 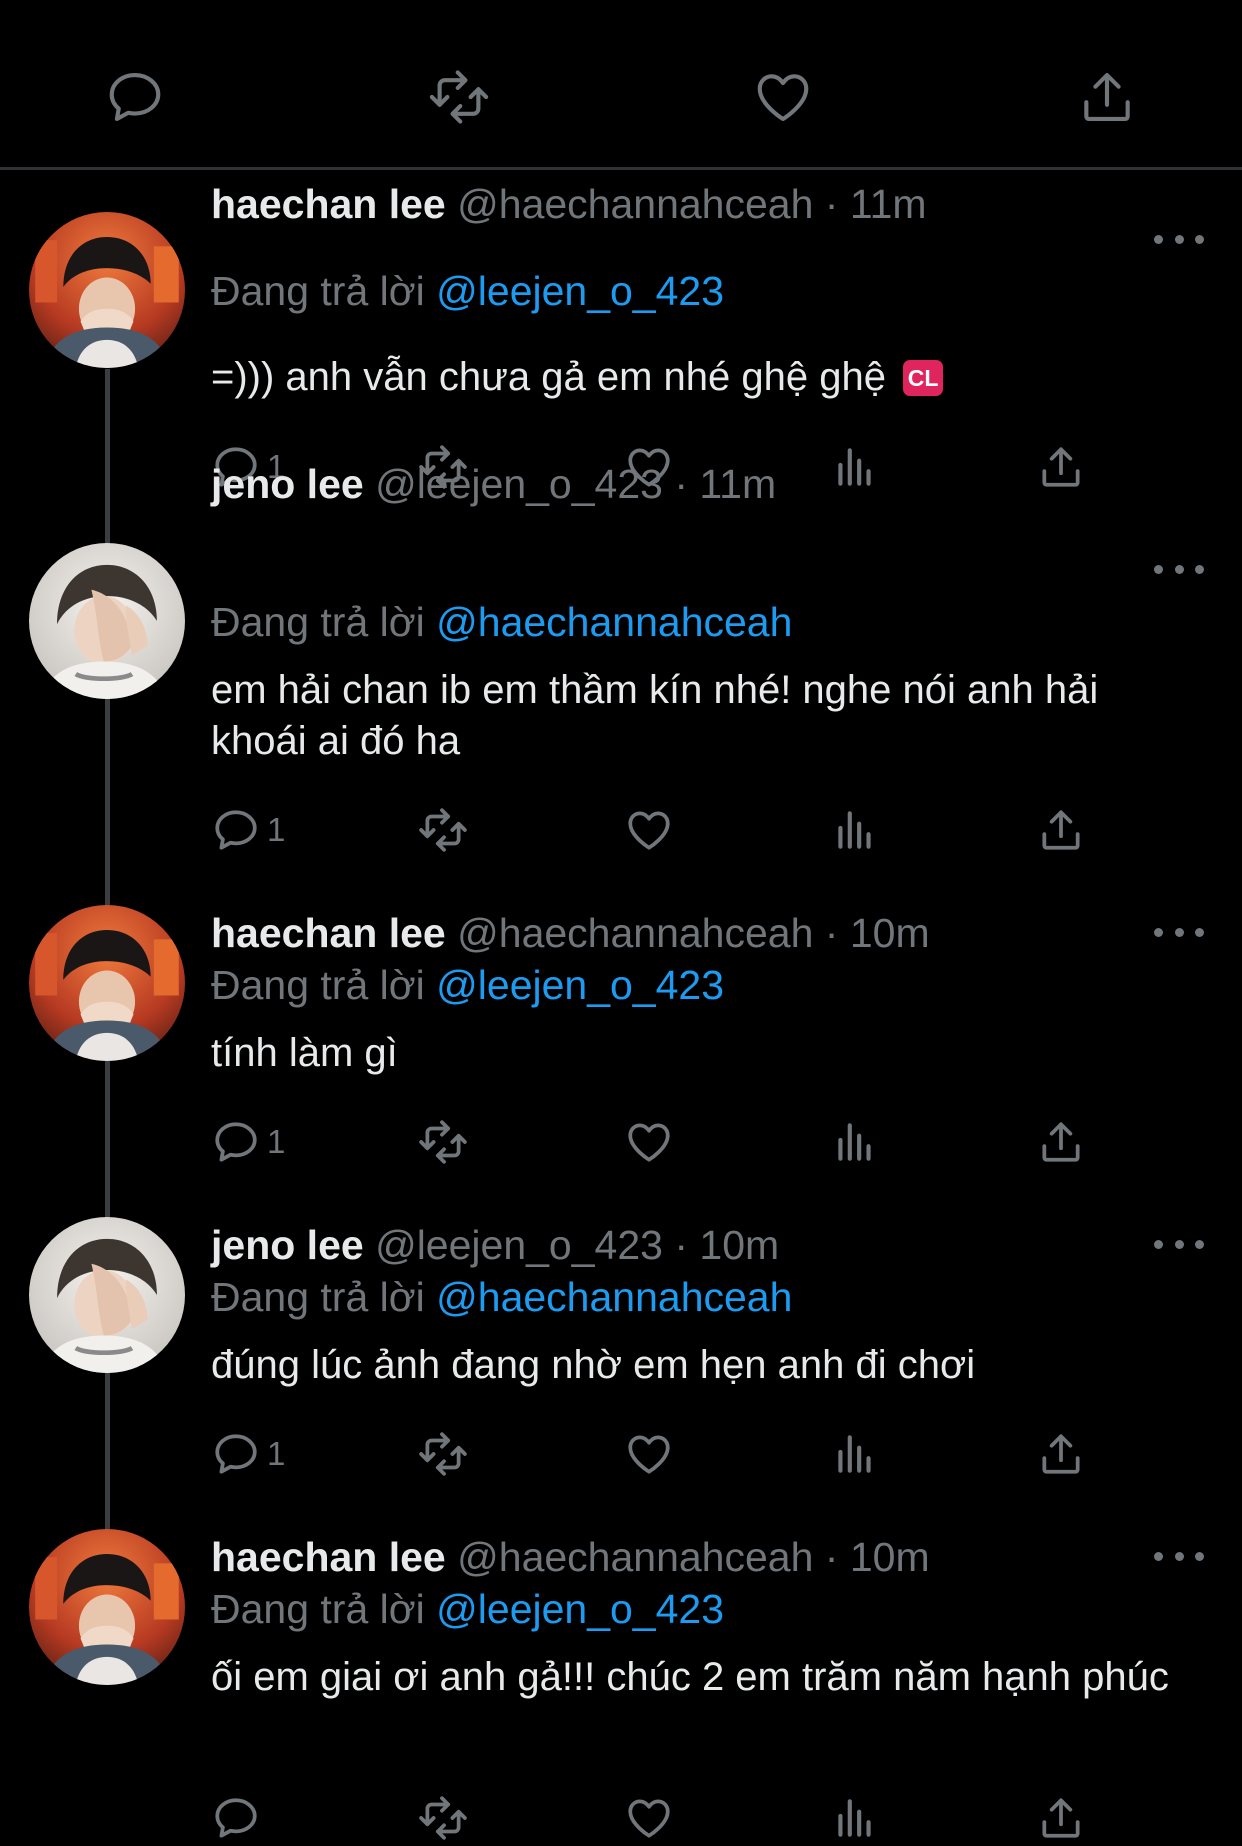 What do you see at coordinates (923, 378) in the screenshot?
I see `cl-emoji-icon: CL` at bounding box center [923, 378].